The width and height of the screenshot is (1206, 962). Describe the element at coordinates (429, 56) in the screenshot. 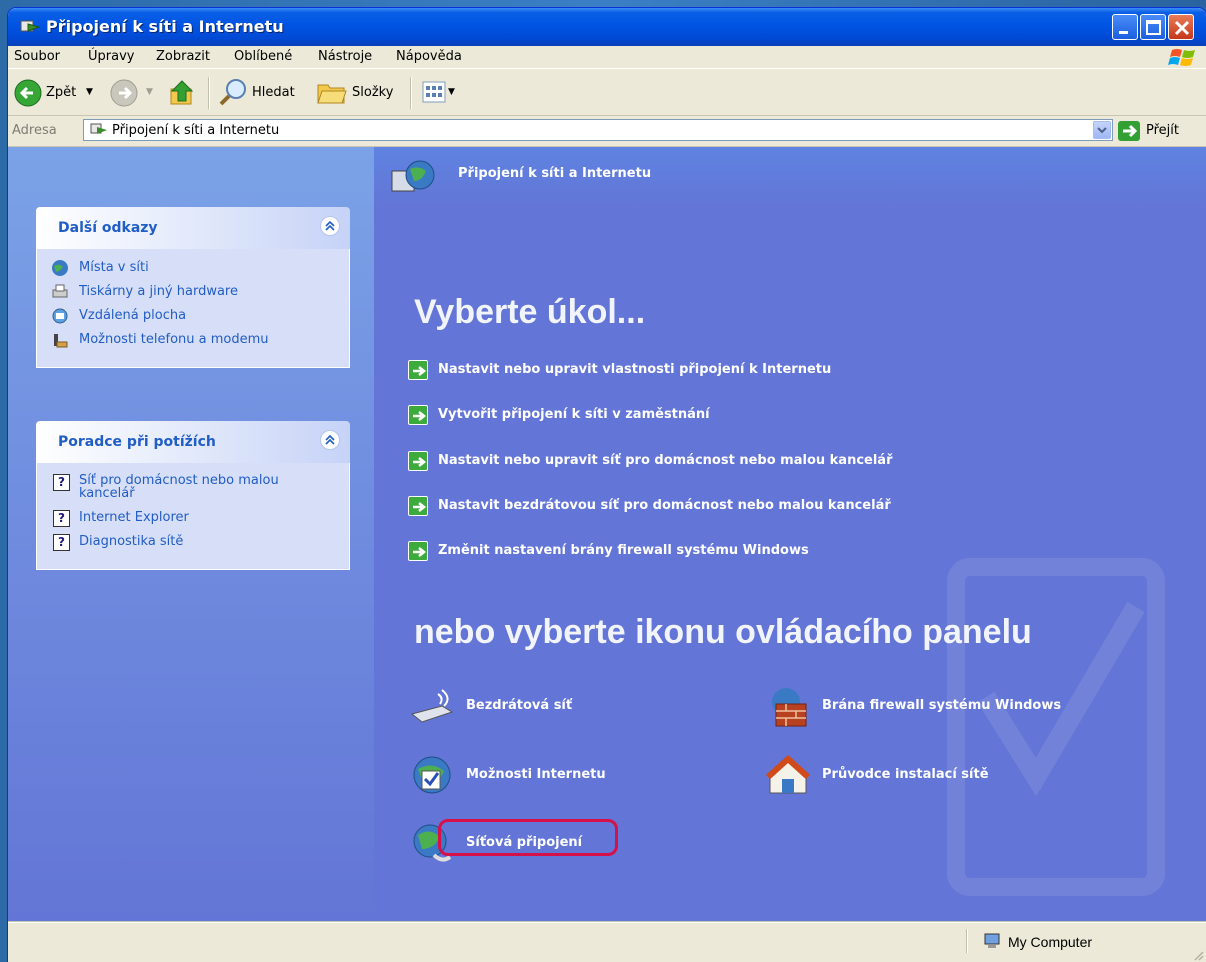

I see `menu-help: Nápověda` at that location.